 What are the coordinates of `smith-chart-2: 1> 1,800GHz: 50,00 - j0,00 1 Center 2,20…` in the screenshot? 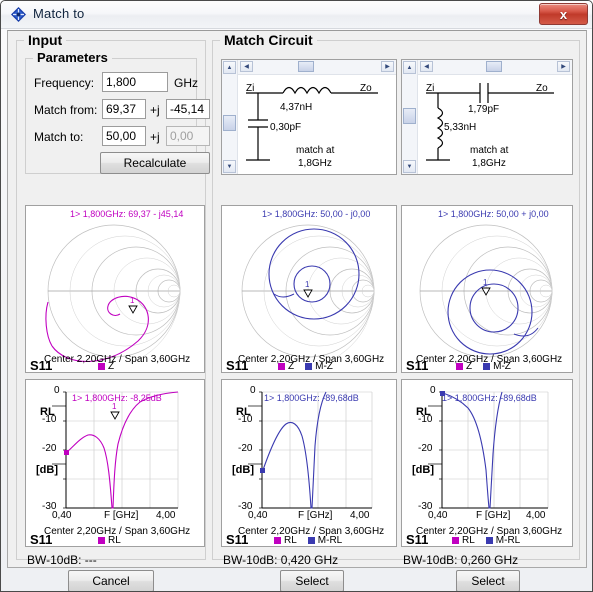 It's located at (309, 289).